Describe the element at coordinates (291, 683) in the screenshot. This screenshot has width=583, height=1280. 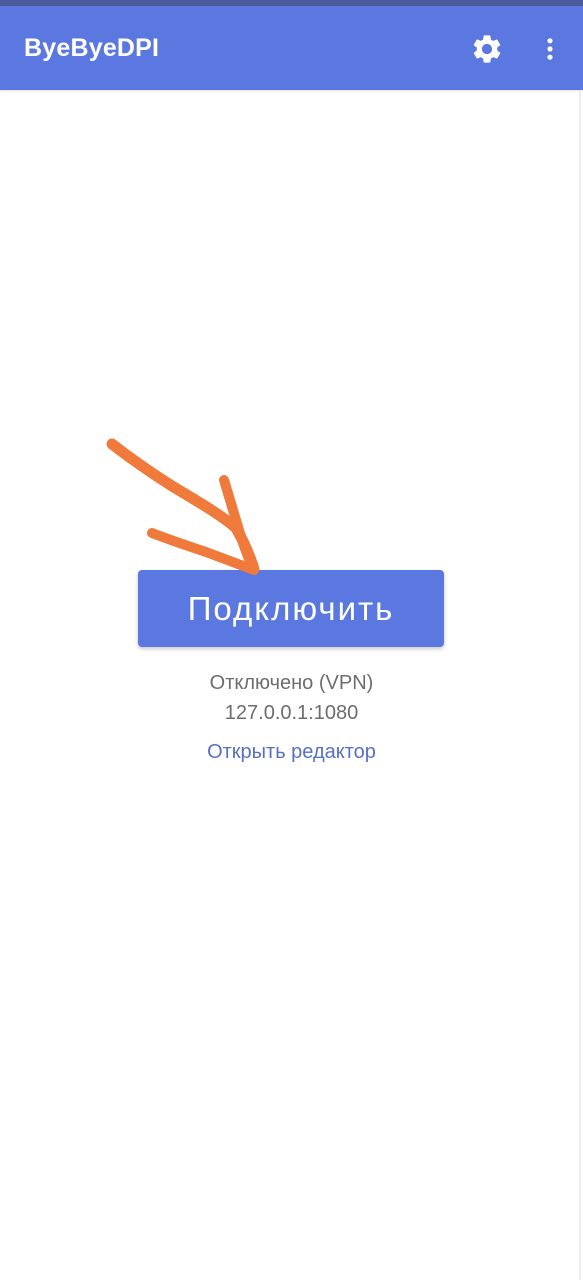
I see `connection-status: Отключено (VPN)` at that location.